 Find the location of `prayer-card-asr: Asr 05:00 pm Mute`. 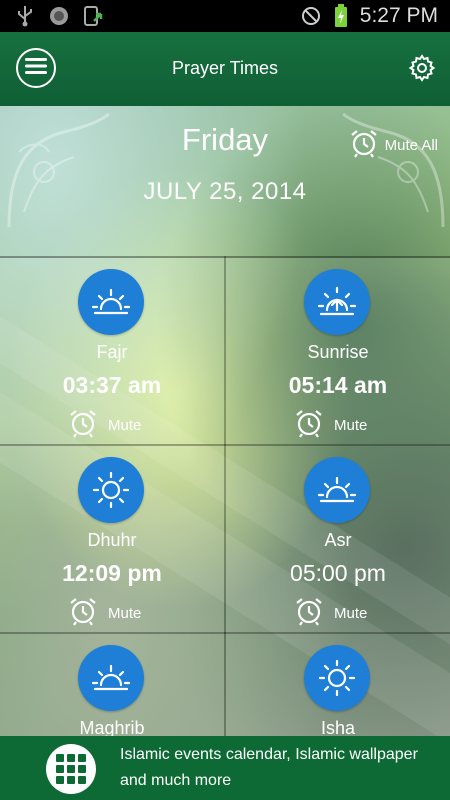

prayer-card-asr: Asr 05:00 pm Mute is located at coordinates (338, 540).